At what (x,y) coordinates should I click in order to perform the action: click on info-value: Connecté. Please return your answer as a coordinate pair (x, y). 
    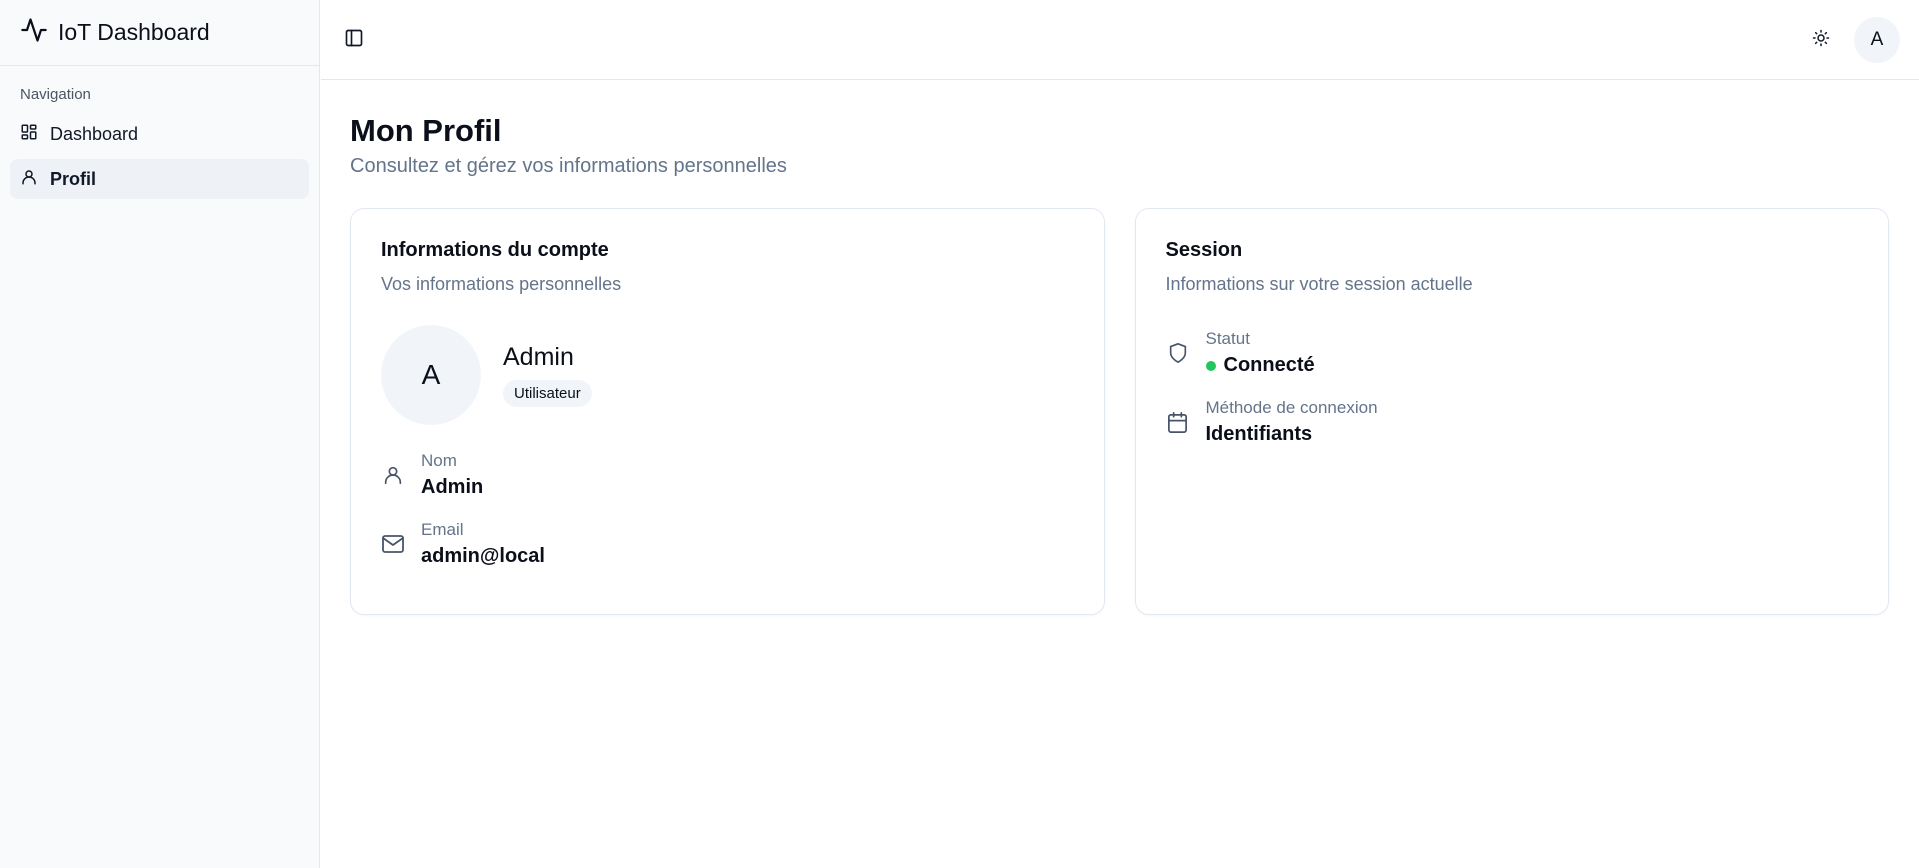
    Looking at the image, I should click on (1260, 365).